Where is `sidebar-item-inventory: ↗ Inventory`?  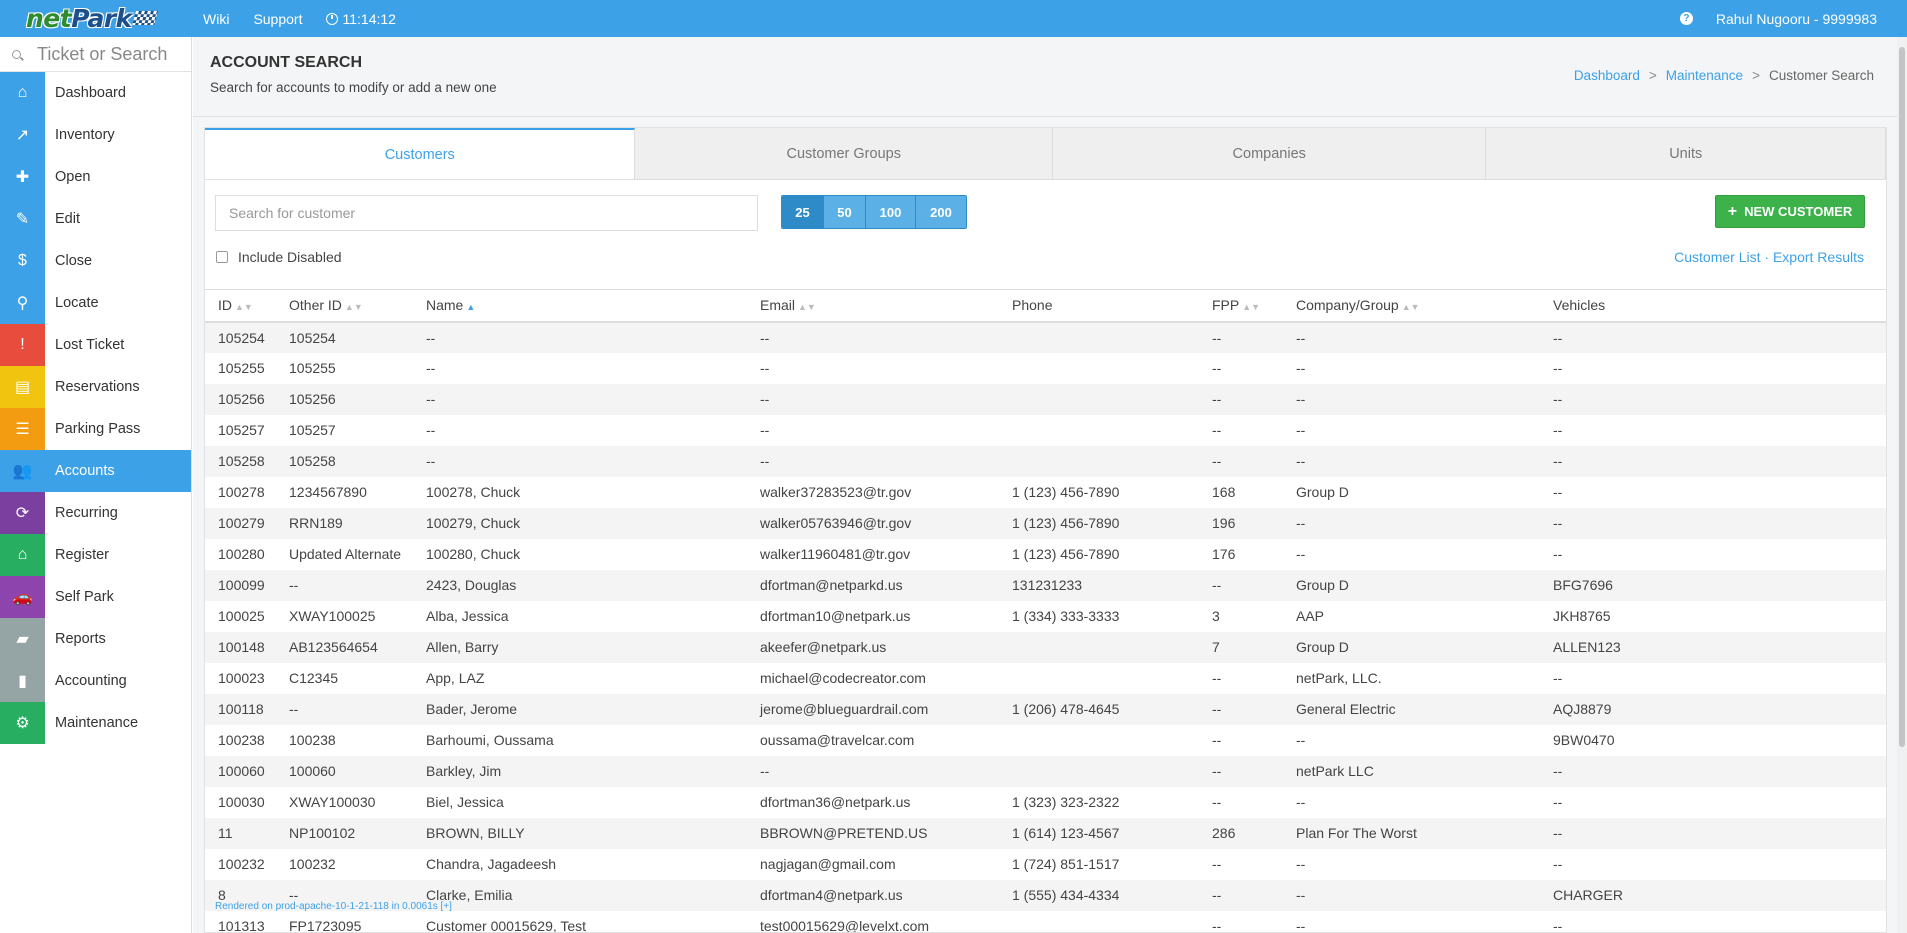 sidebar-item-inventory: ↗ Inventory is located at coordinates (95, 135).